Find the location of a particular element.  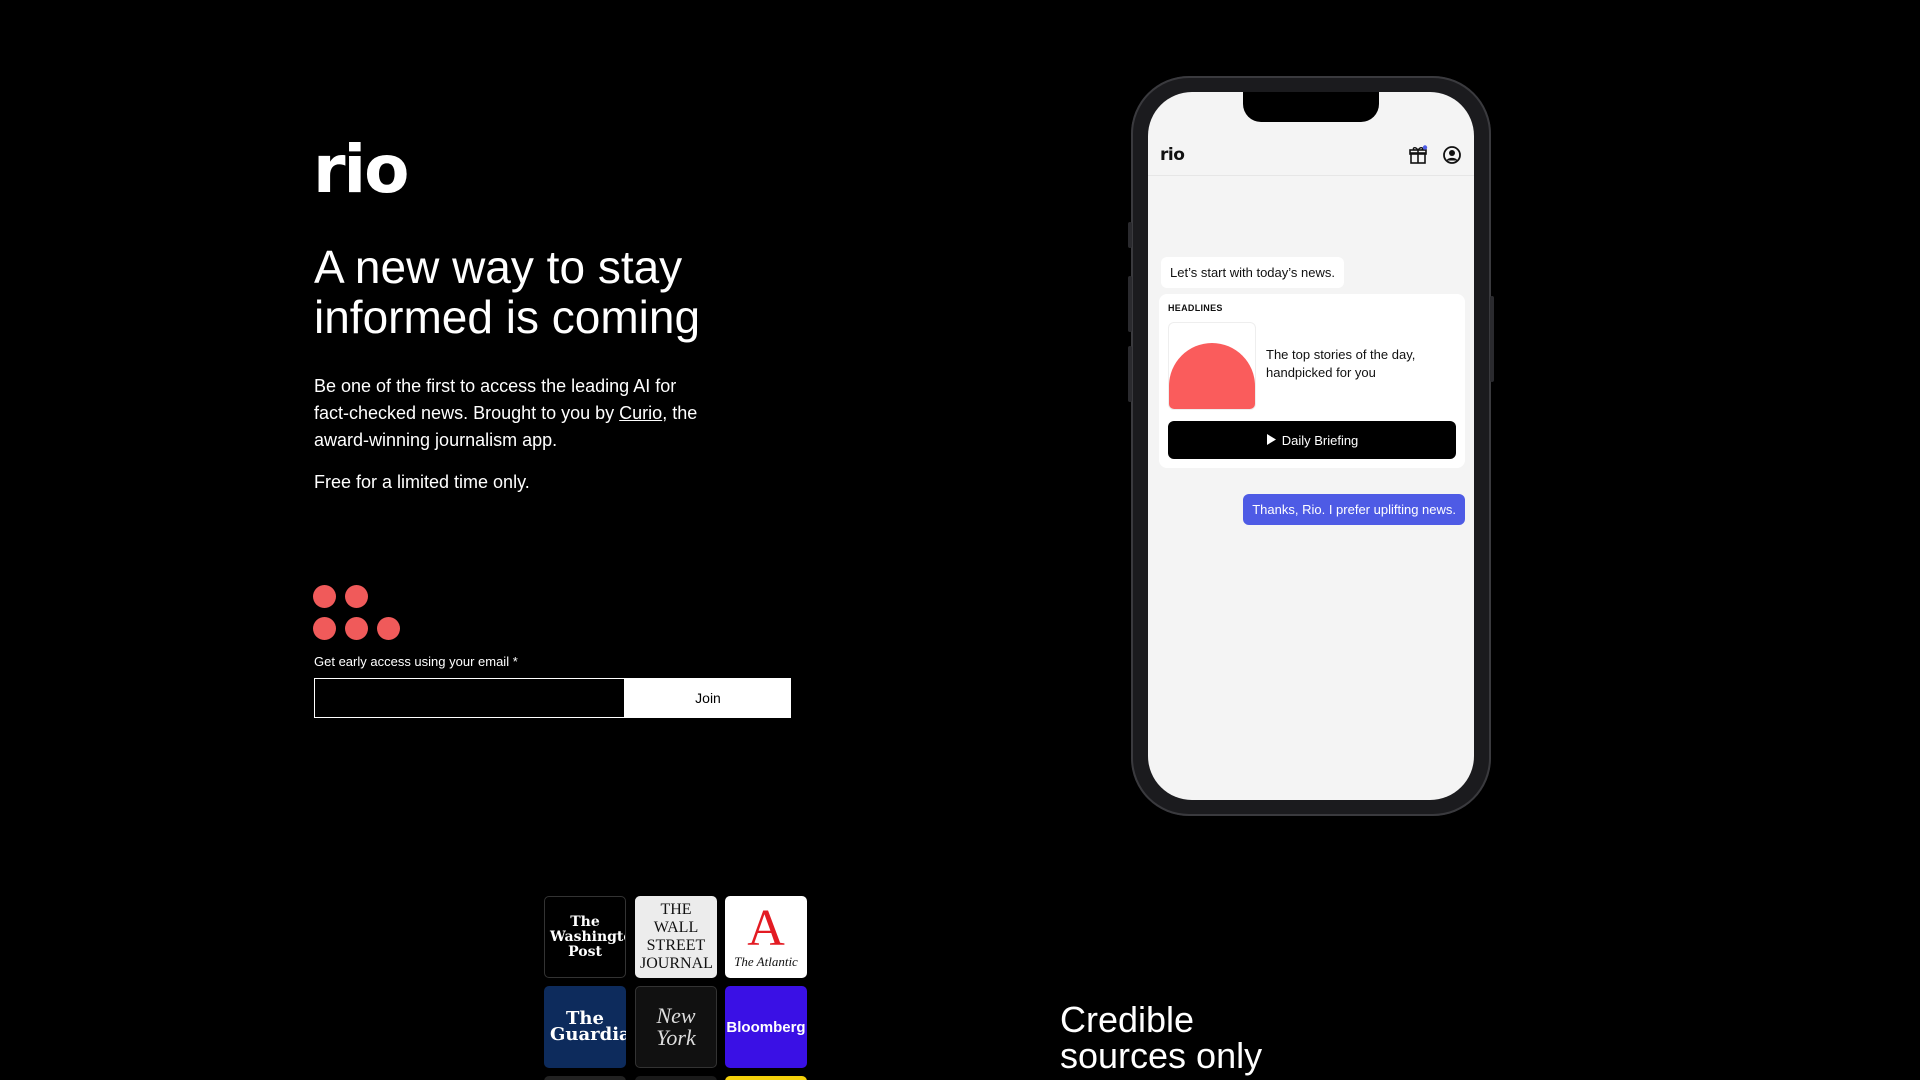

publisher-name: Bloomberg is located at coordinates (766, 1027).